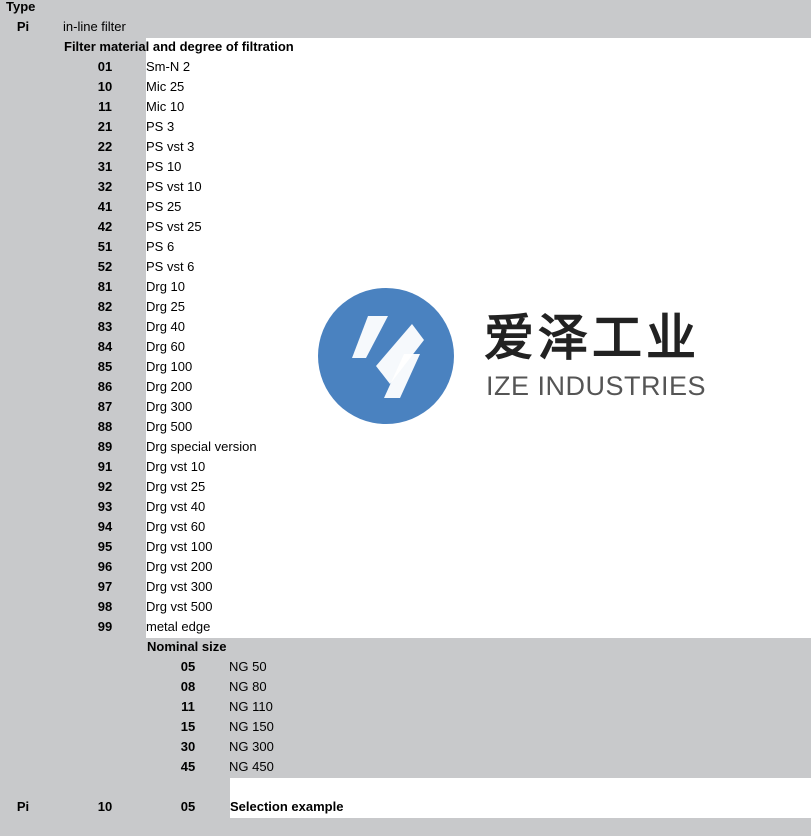 This screenshot has width=811, height=836. What do you see at coordinates (105, 346) in the screenshot?
I see `filter-code: 84` at bounding box center [105, 346].